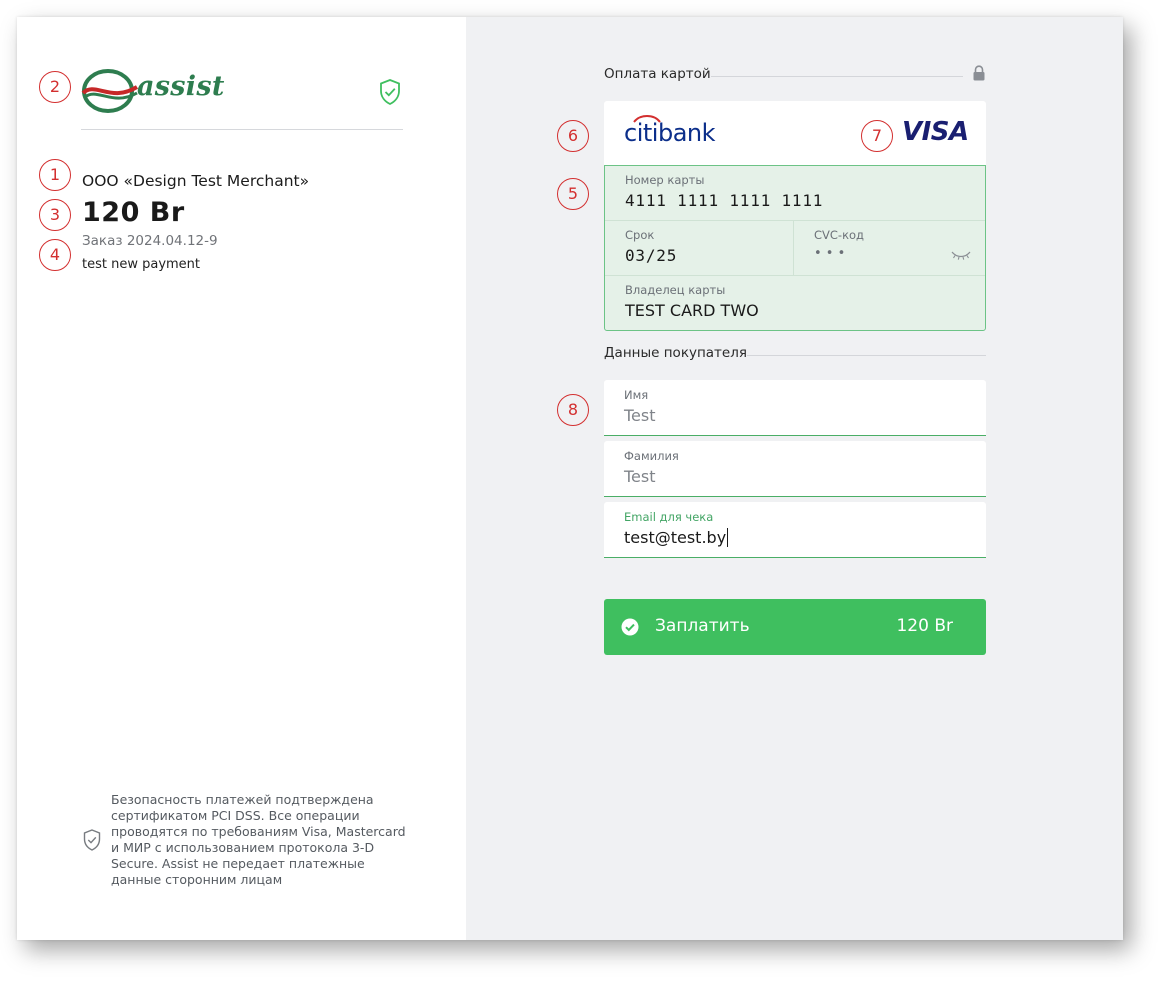 The width and height of the screenshot is (1171, 988). I want to click on annotation-5: 5, so click(573, 194).